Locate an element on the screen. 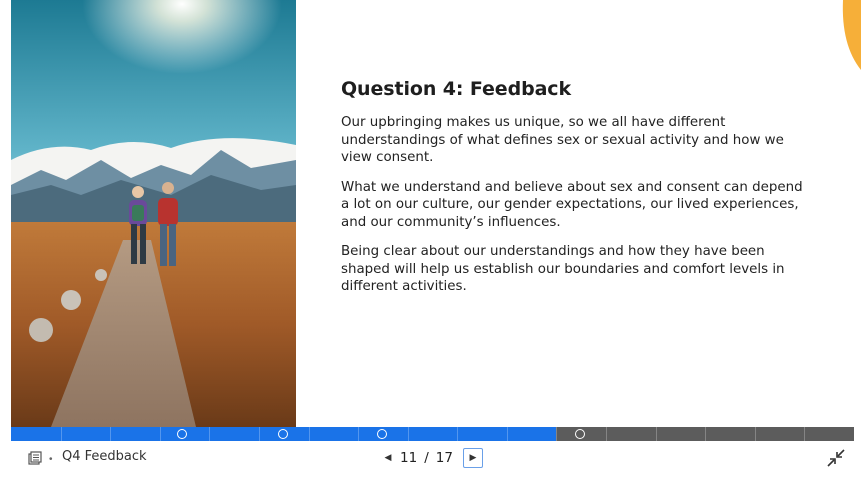 Image resolution: width=861 pixels, height=477 pixels. current-slide-number: 11 is located at coordinates (409, 458).